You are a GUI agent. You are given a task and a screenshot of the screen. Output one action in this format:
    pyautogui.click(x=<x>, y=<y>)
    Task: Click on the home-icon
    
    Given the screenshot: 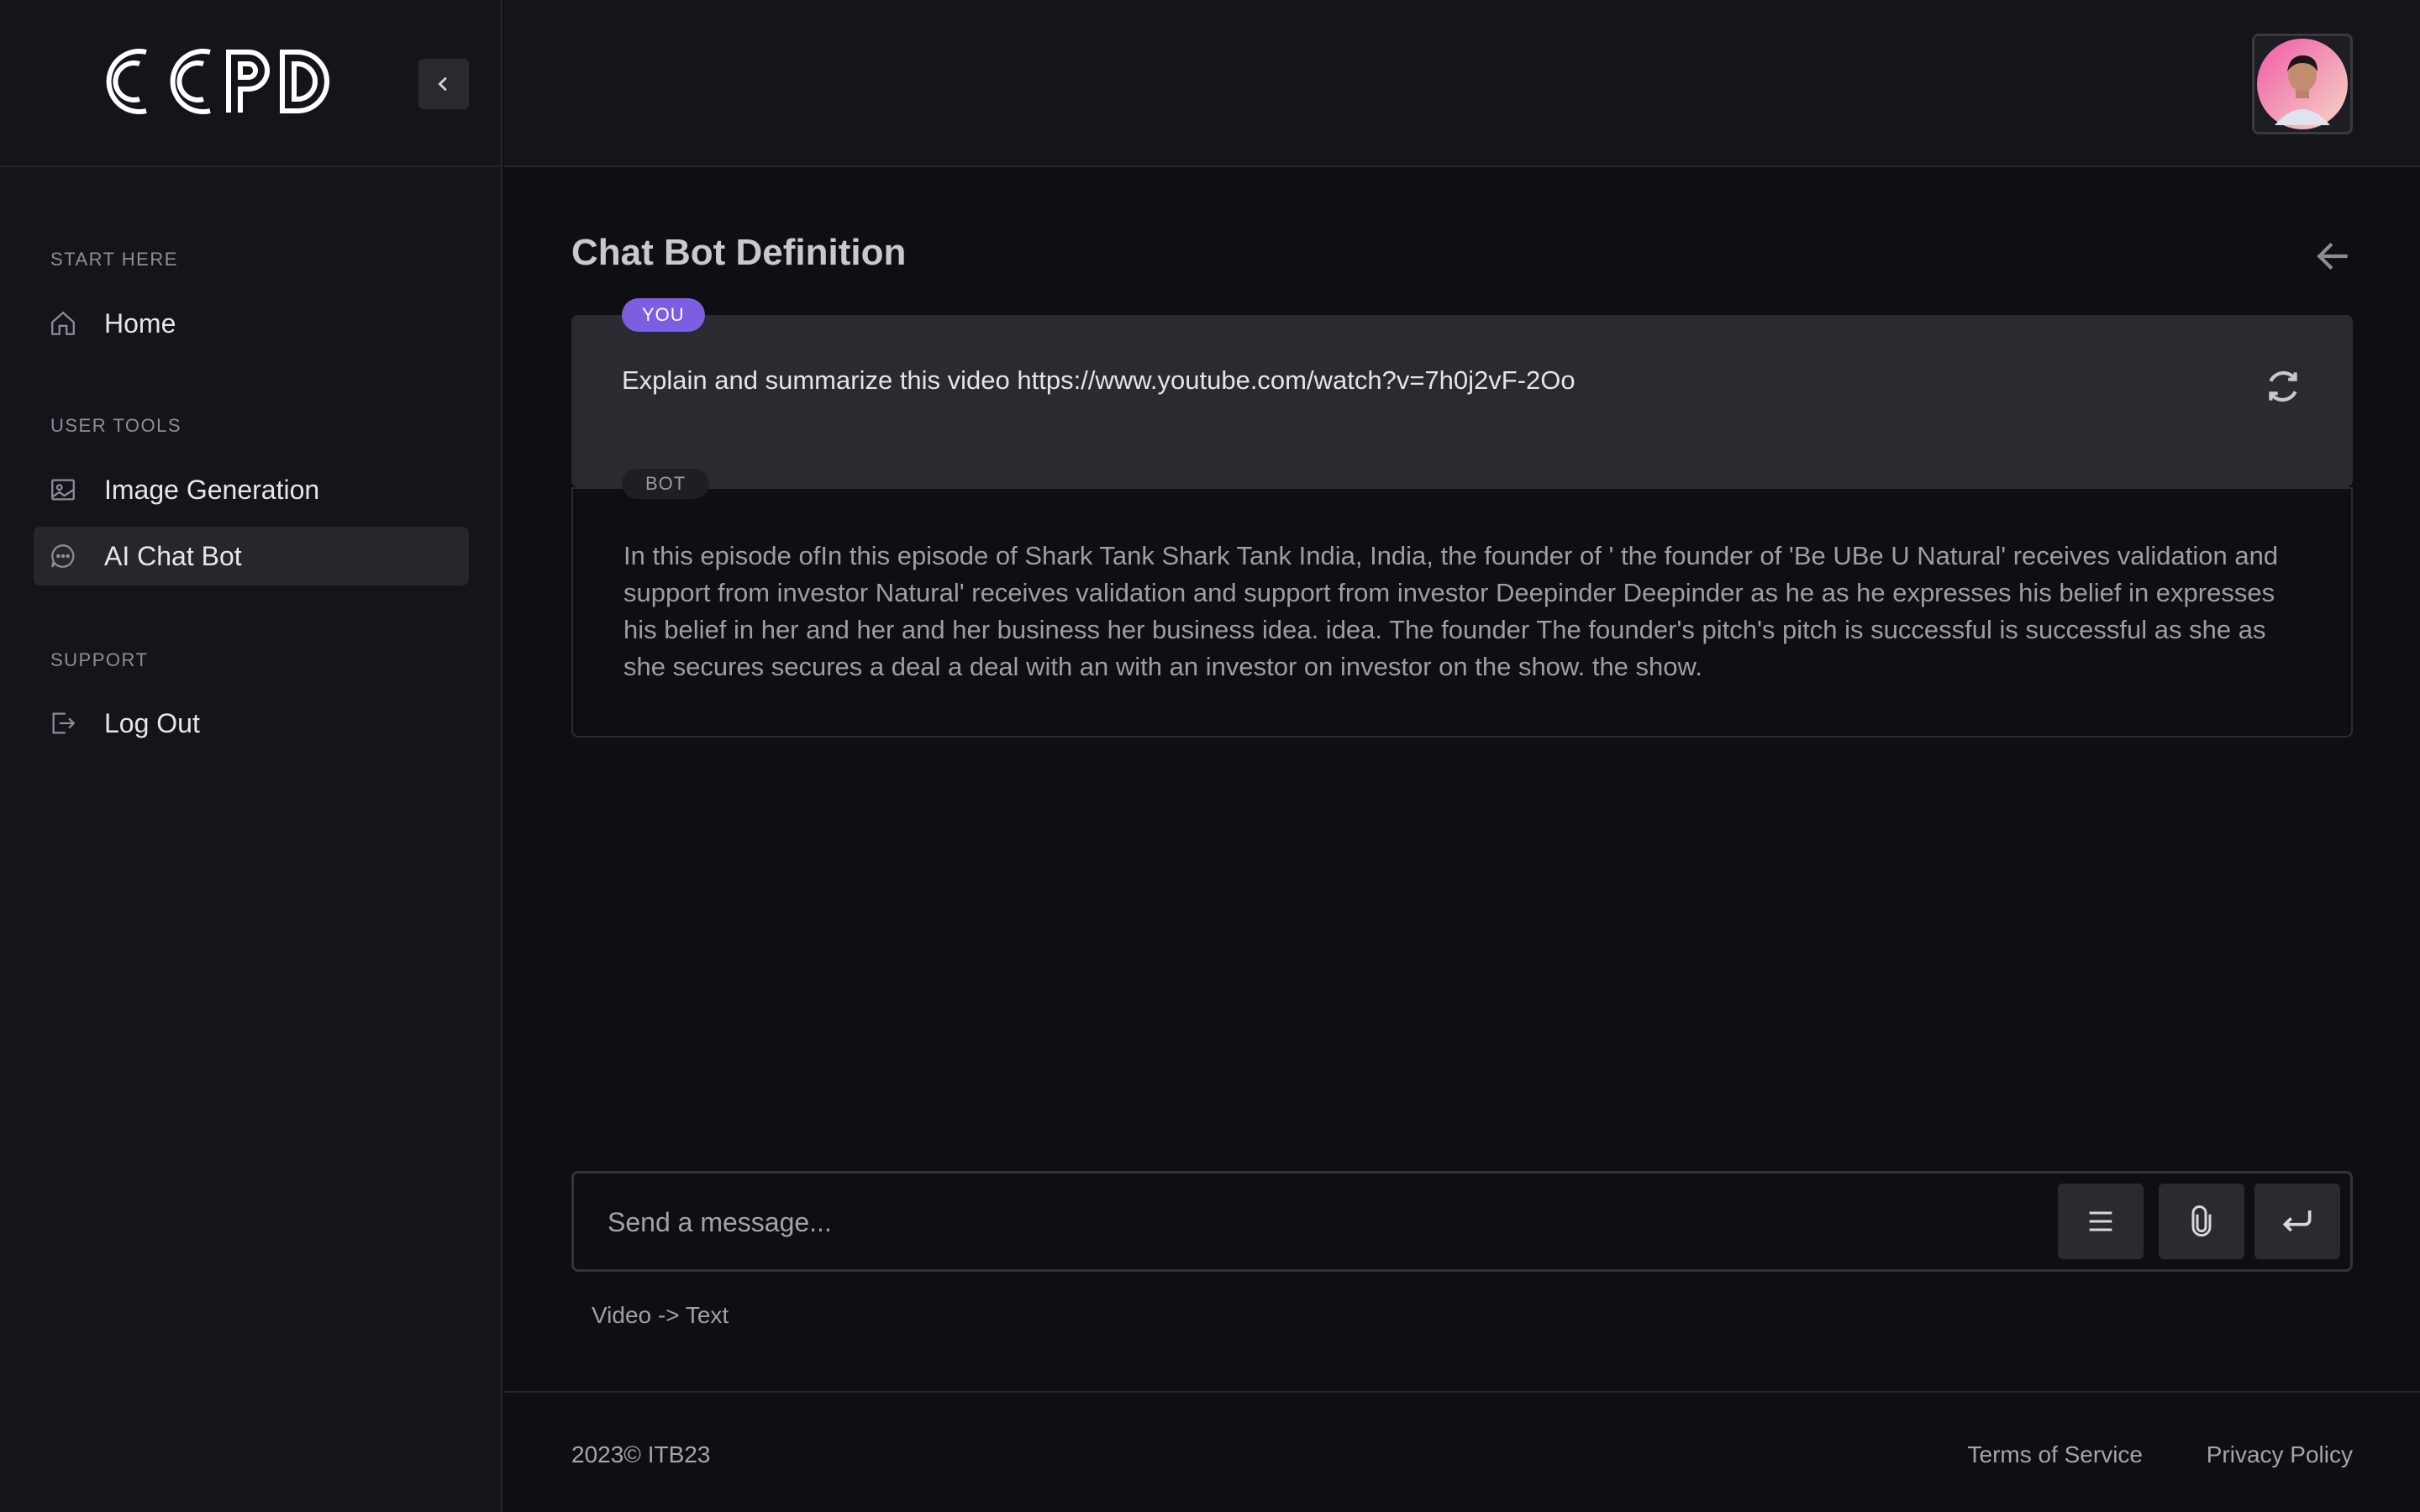 What is the action you would take?
    pyautogui.click(x=63, y=323)
    